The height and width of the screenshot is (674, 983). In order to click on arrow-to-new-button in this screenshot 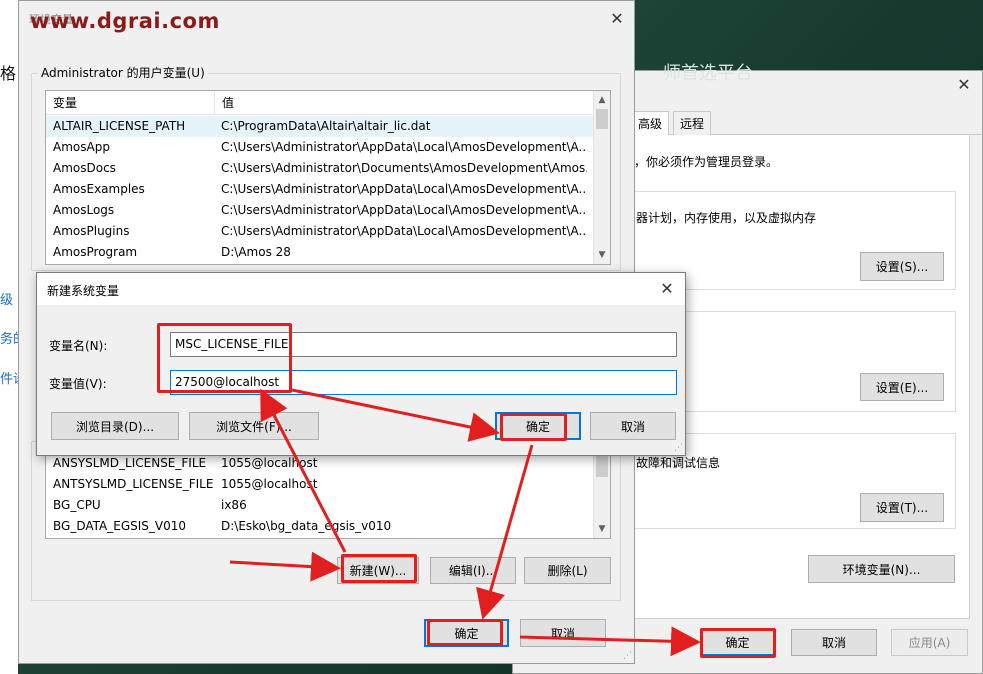, I will do `click(285, 566)`.